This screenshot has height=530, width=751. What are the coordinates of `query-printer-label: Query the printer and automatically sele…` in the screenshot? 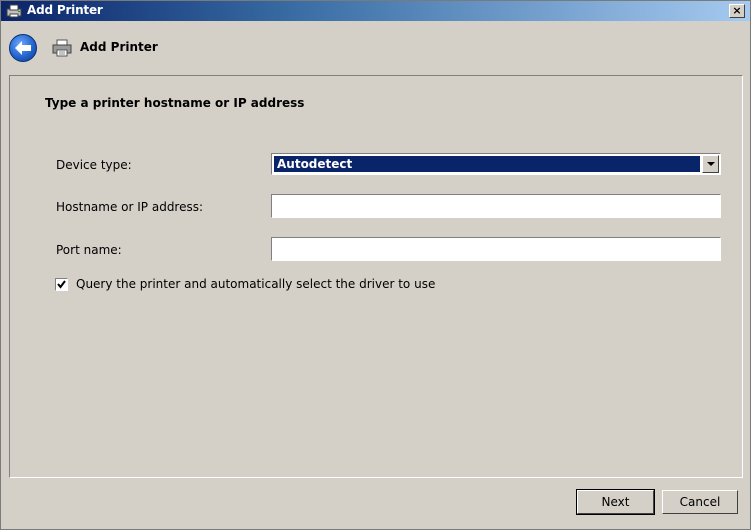 It's located at (255, 284).